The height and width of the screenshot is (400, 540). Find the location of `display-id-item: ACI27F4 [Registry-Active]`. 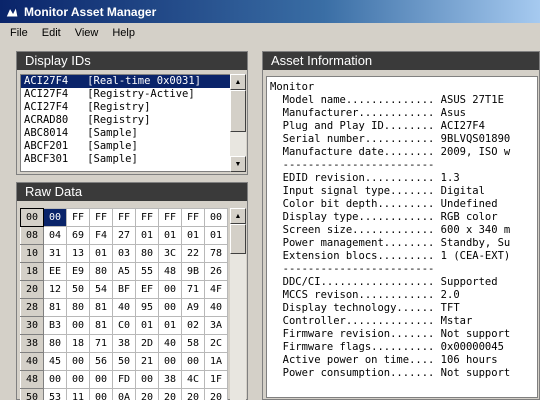

display-id-item: ACI27F4 [Registry-Active] is located at coordinates (125, 94).